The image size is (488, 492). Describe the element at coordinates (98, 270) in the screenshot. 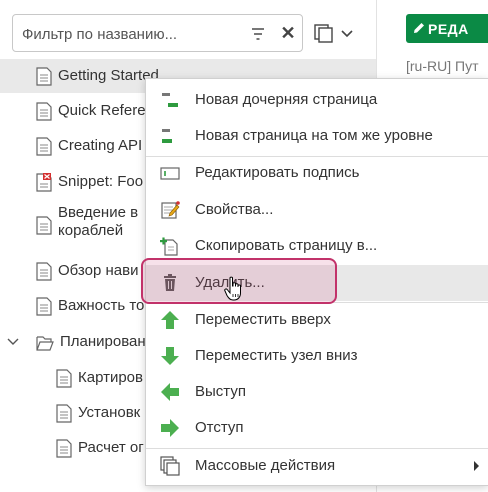

I see `tree-item-label: Обзор нави` at that location.